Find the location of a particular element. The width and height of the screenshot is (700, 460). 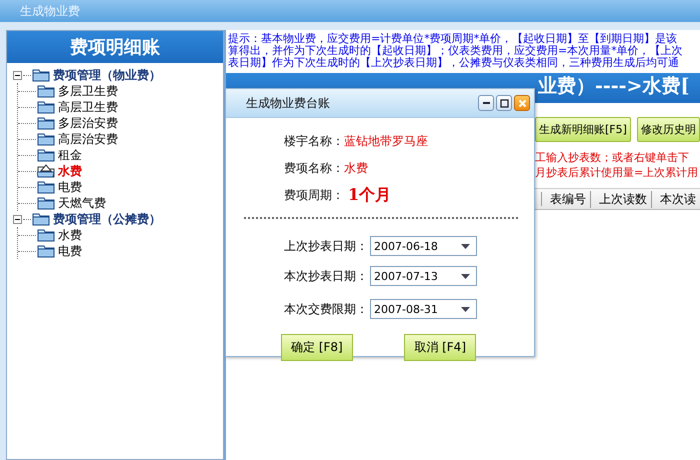

maximize-icon is located at coordinates (504, 103).